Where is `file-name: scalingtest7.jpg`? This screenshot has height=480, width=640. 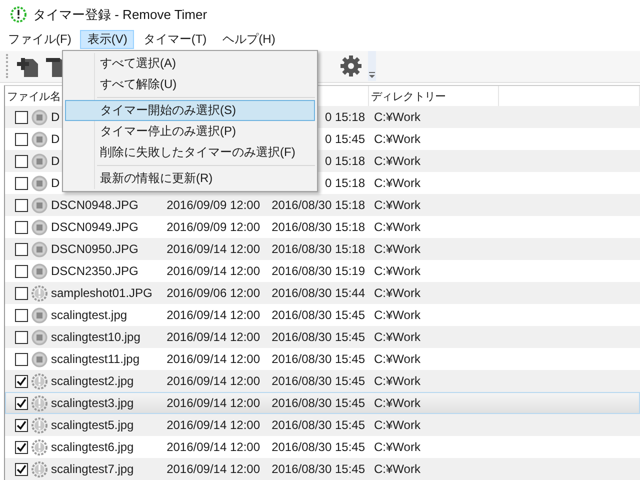
file-name: scalingtest7.jpg is located at coordinates (92, 469).